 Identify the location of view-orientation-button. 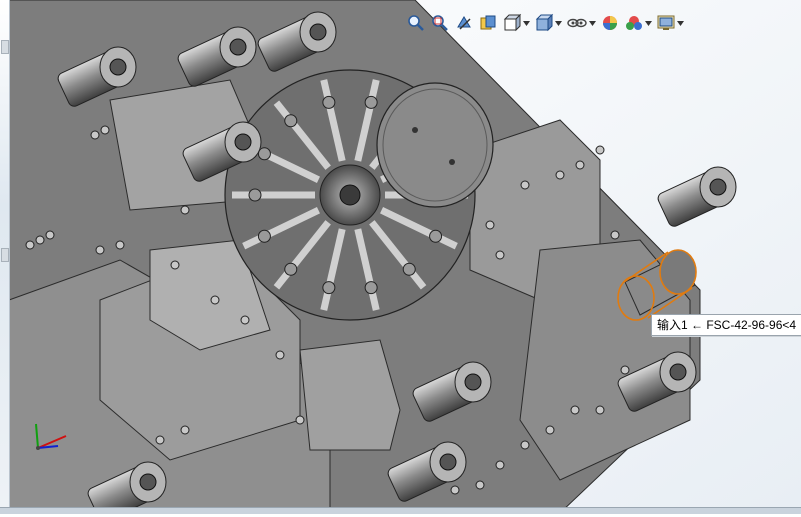
(516, 23).